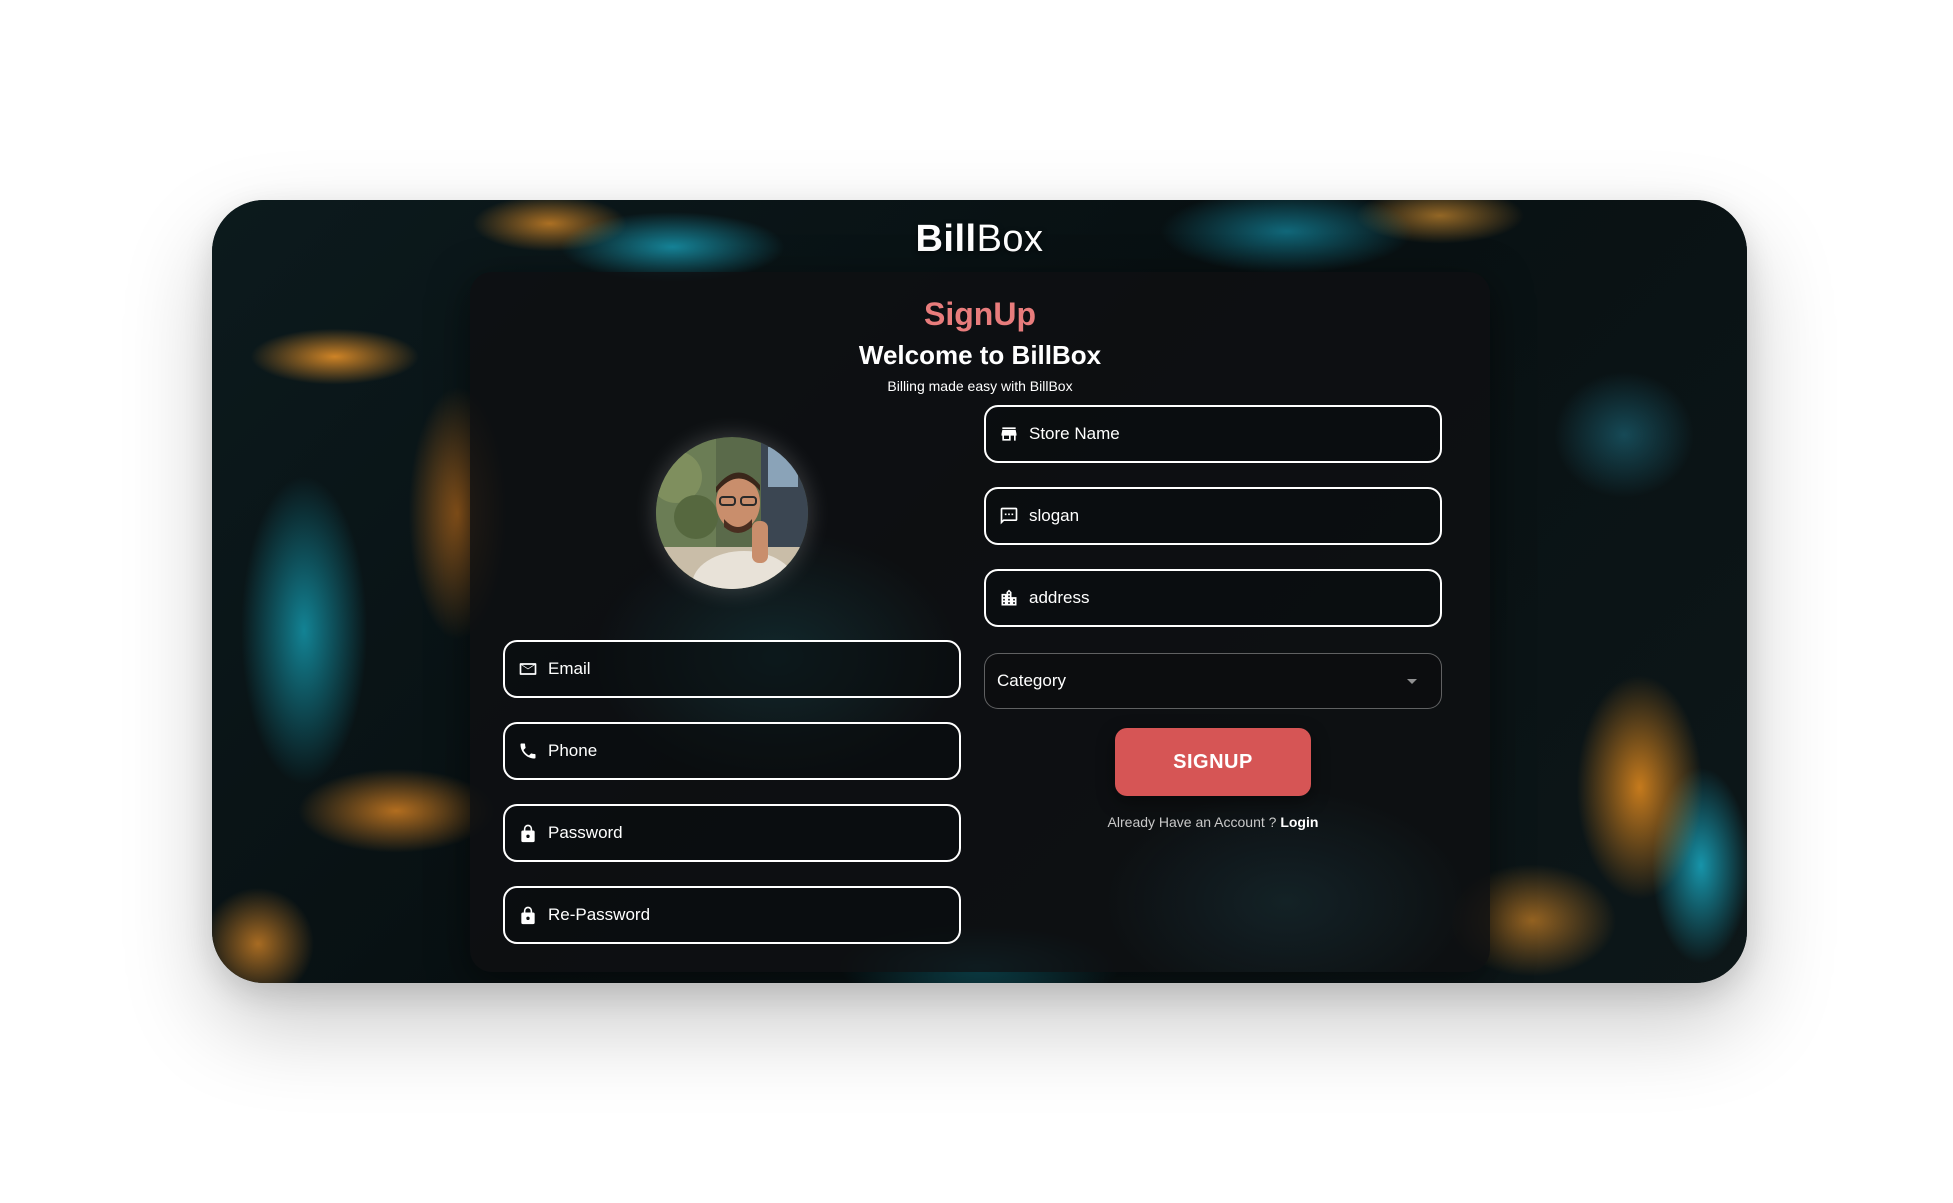 This screenshot has width=1953, height=1203. I want to click on email-field, so click(732, 669).